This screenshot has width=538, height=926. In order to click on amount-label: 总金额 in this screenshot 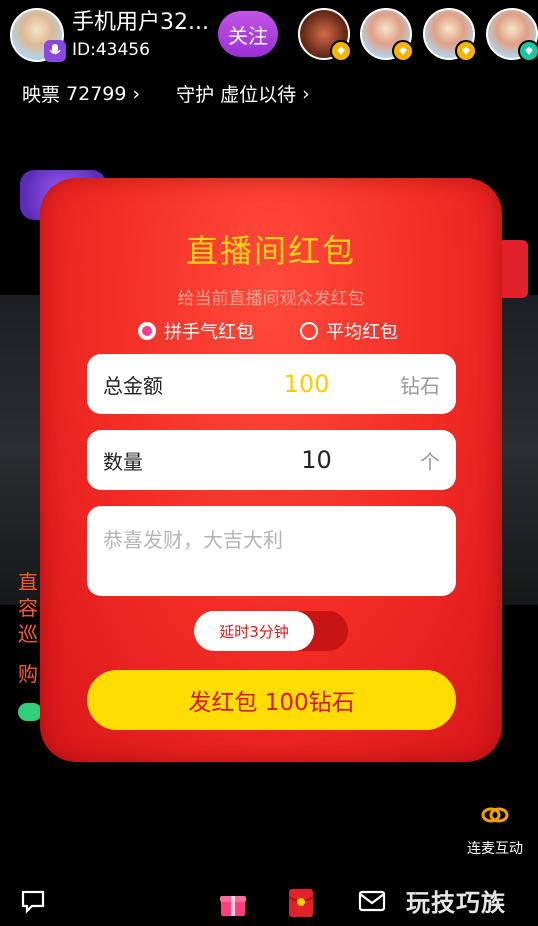, I will do `click(133, 385)`.